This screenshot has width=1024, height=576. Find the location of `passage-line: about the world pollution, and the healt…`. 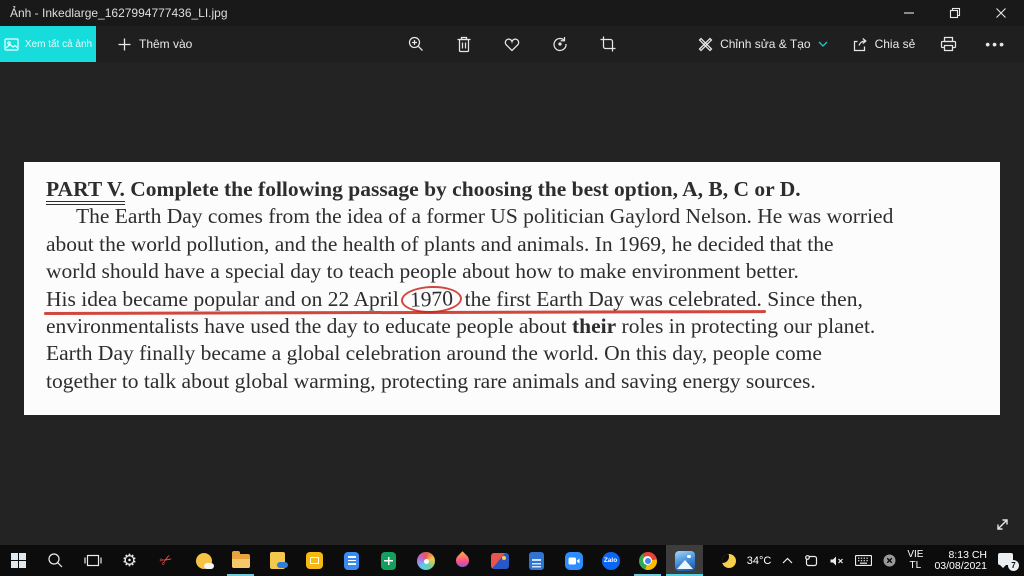

passage-line: about the world pollution, and the healt… is located at coordinates (440, 243).